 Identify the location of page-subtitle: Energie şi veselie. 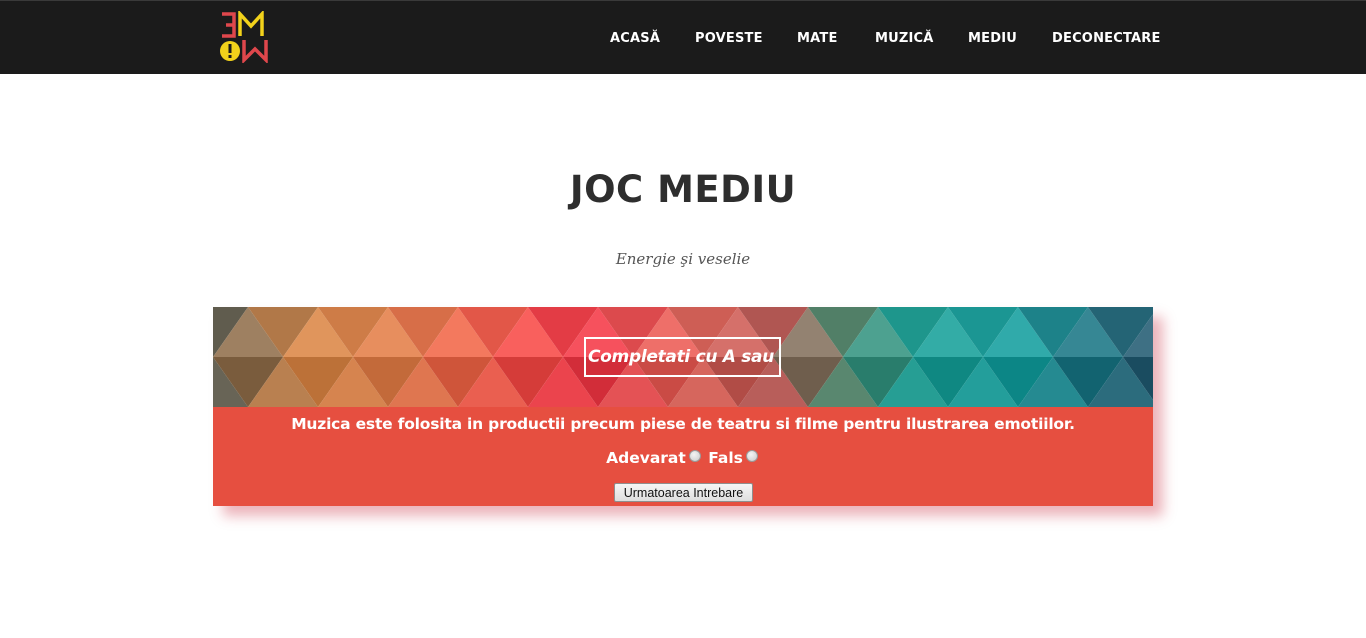
(683, 259).